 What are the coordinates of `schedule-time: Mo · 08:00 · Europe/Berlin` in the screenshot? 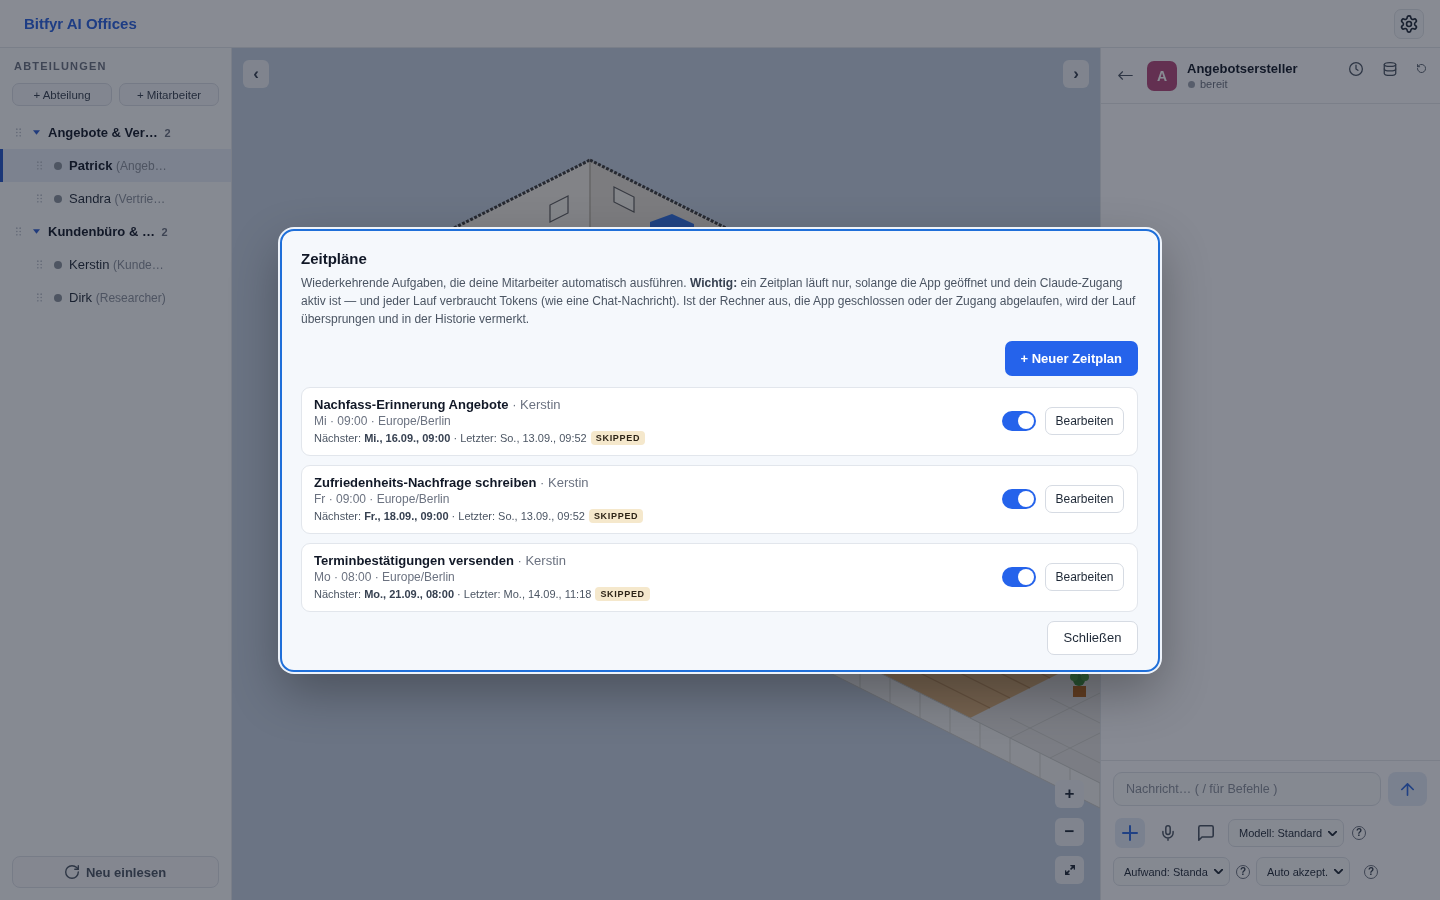 It's located at (385, 576).